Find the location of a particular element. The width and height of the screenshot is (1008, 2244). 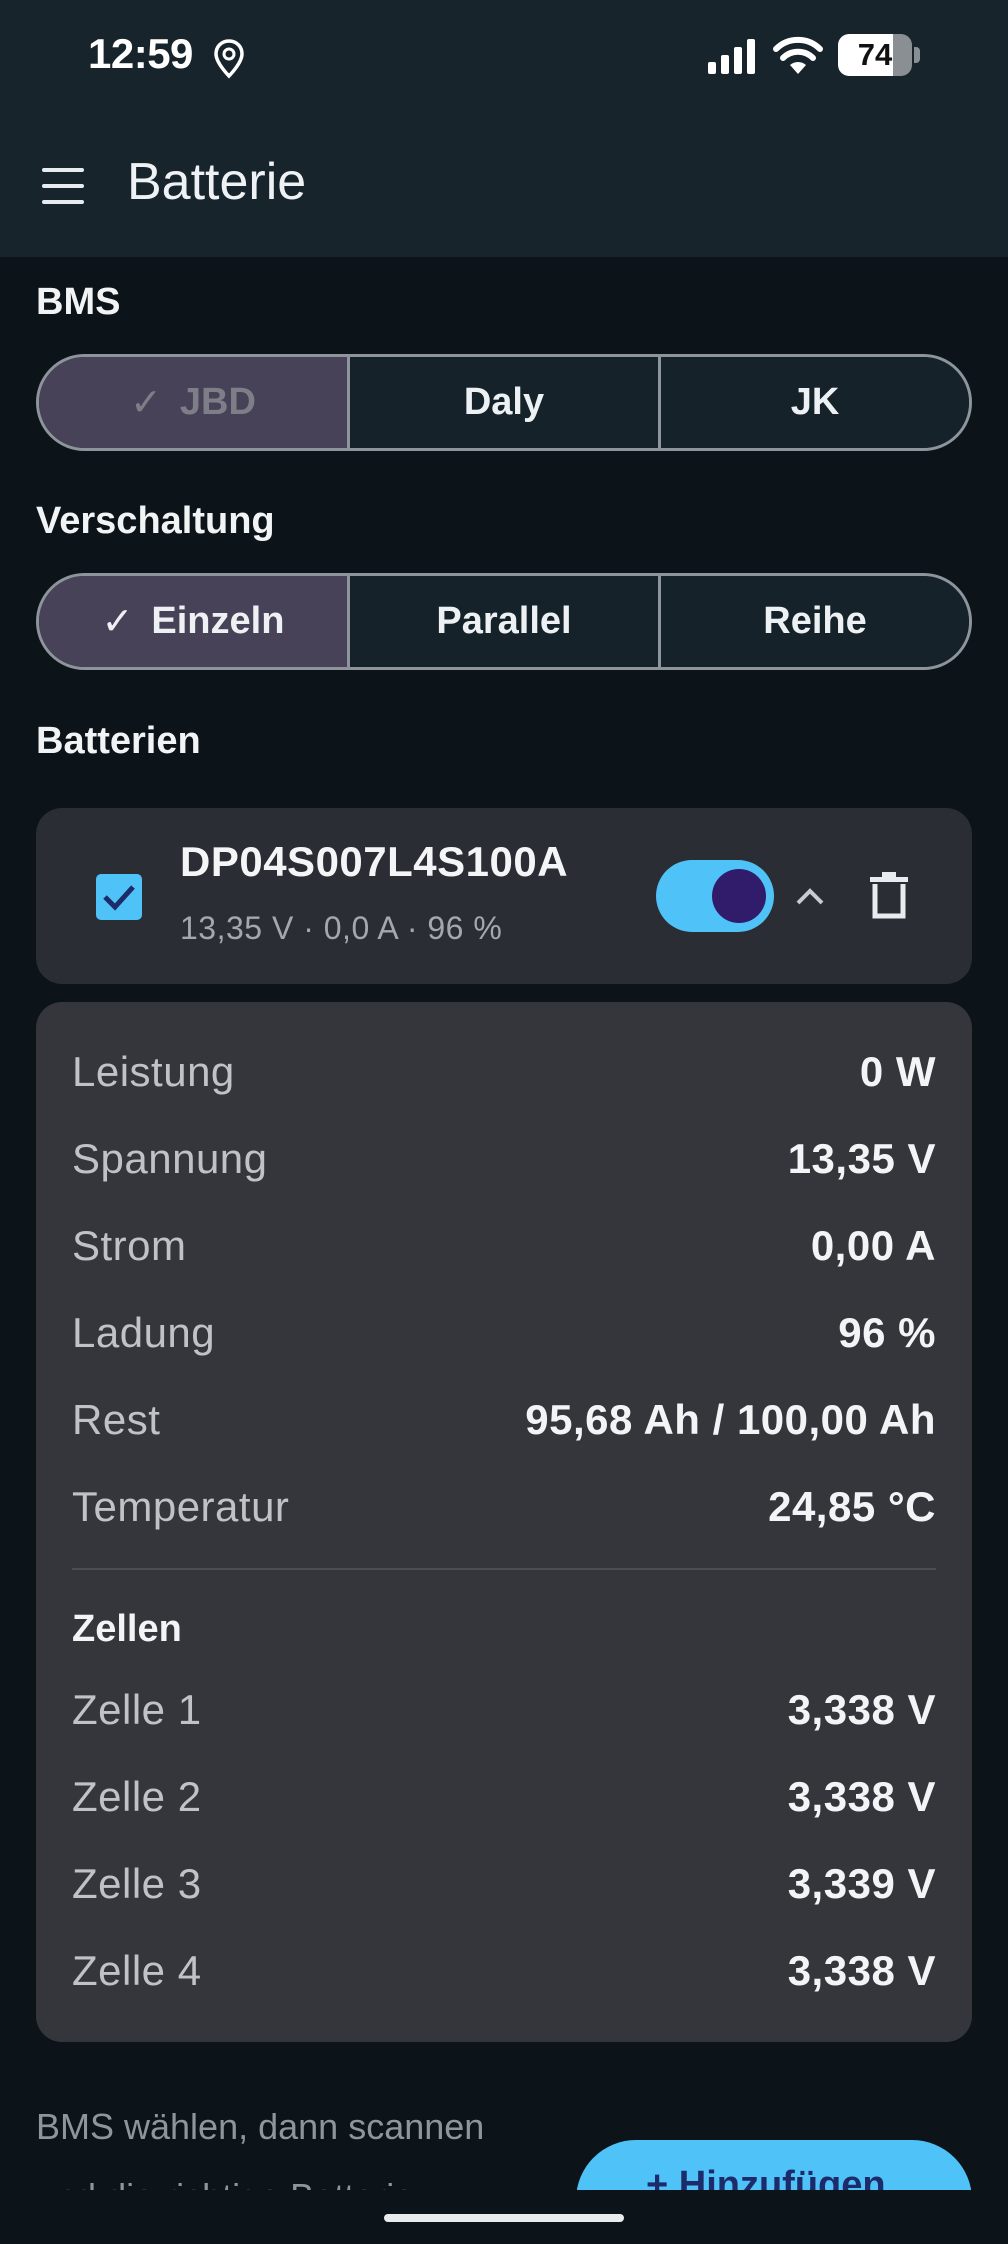

battery-checkbox is located at coordinates (119, 897).